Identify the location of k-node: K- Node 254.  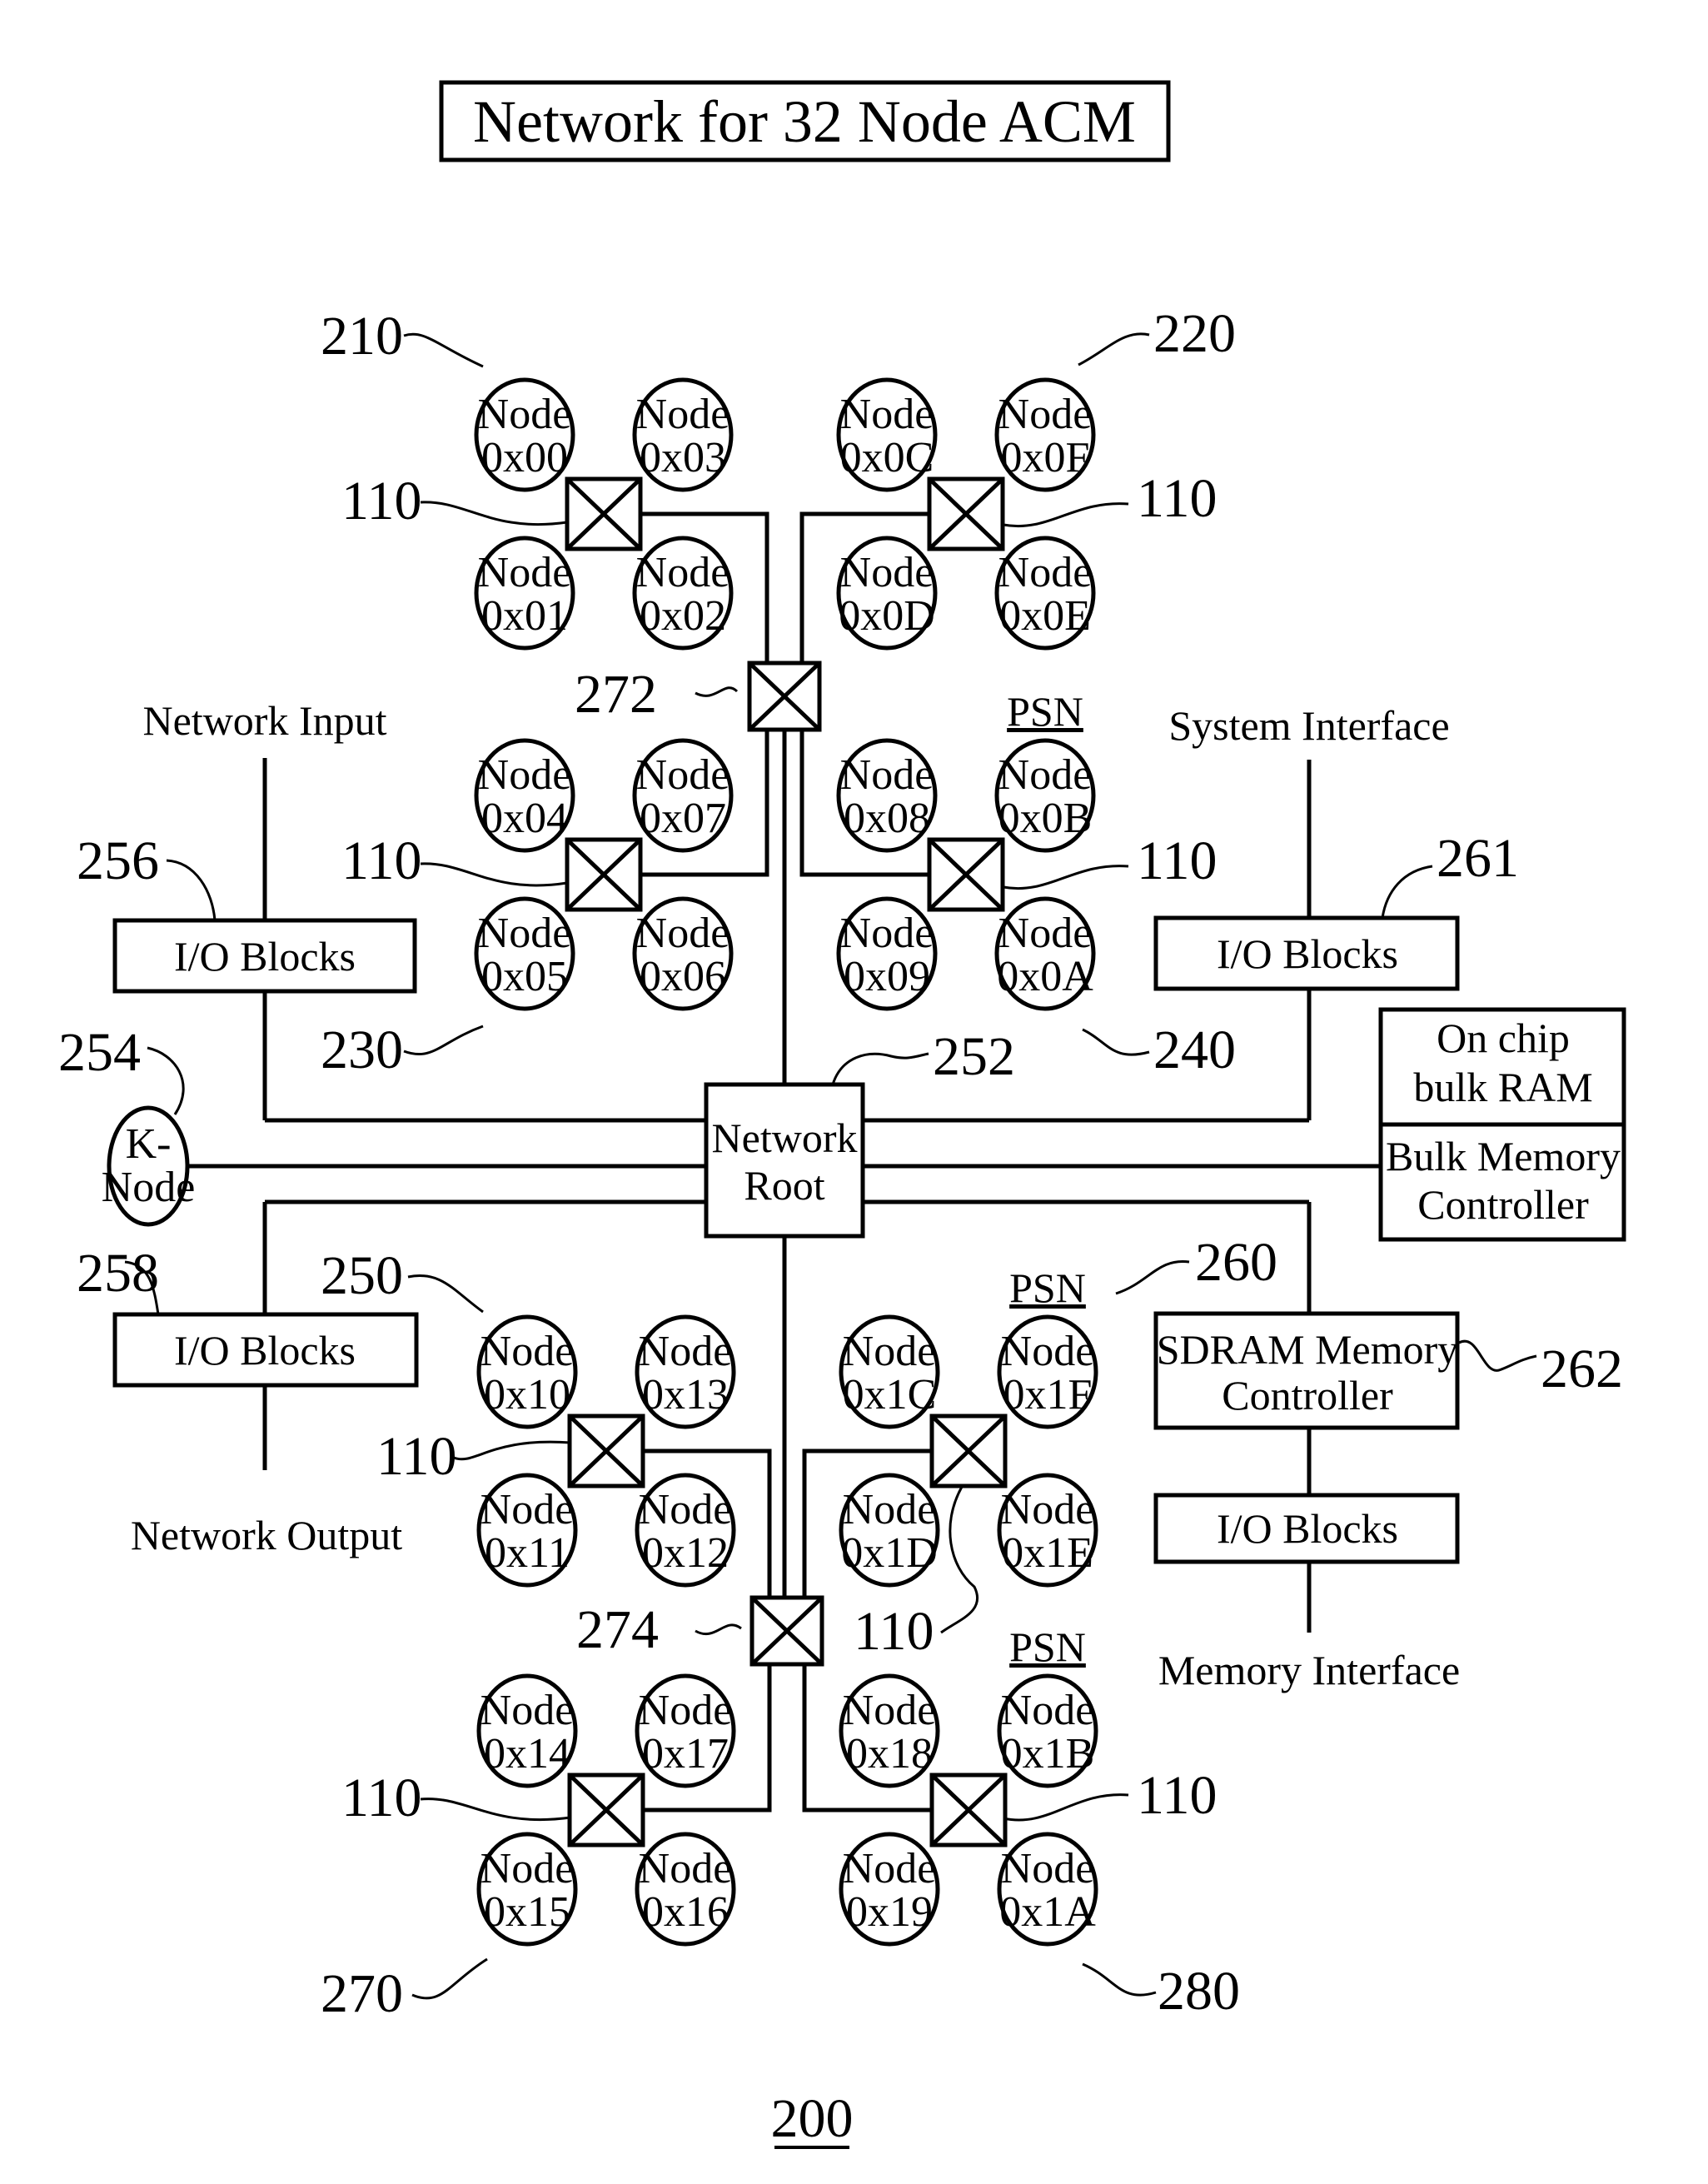
(127, 1124).